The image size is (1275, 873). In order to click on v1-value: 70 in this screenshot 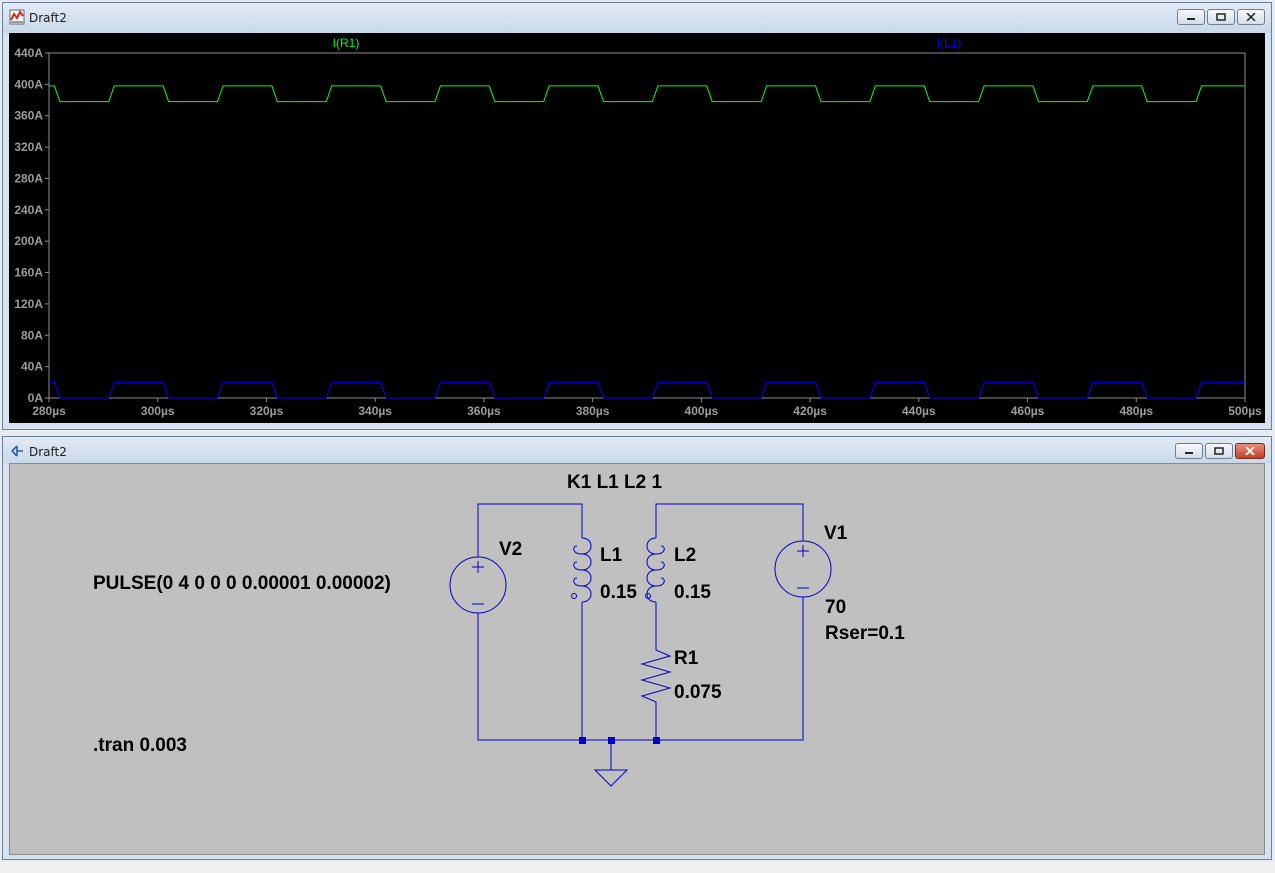, I will do `click(835, 607)`.